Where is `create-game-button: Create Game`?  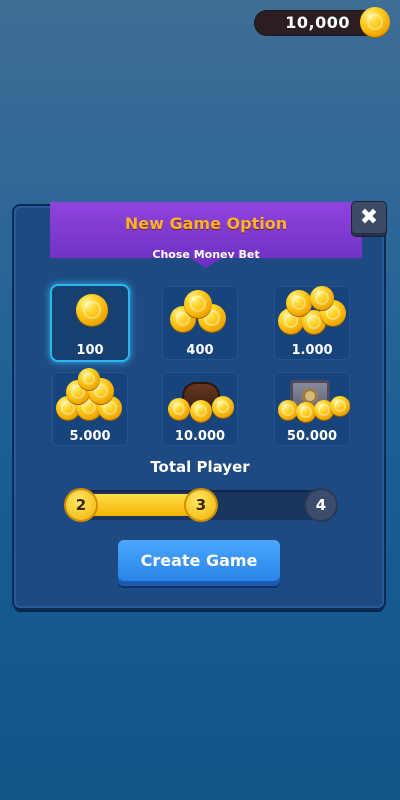
create-game-button: Create Game is located at coordinates (199, 563).